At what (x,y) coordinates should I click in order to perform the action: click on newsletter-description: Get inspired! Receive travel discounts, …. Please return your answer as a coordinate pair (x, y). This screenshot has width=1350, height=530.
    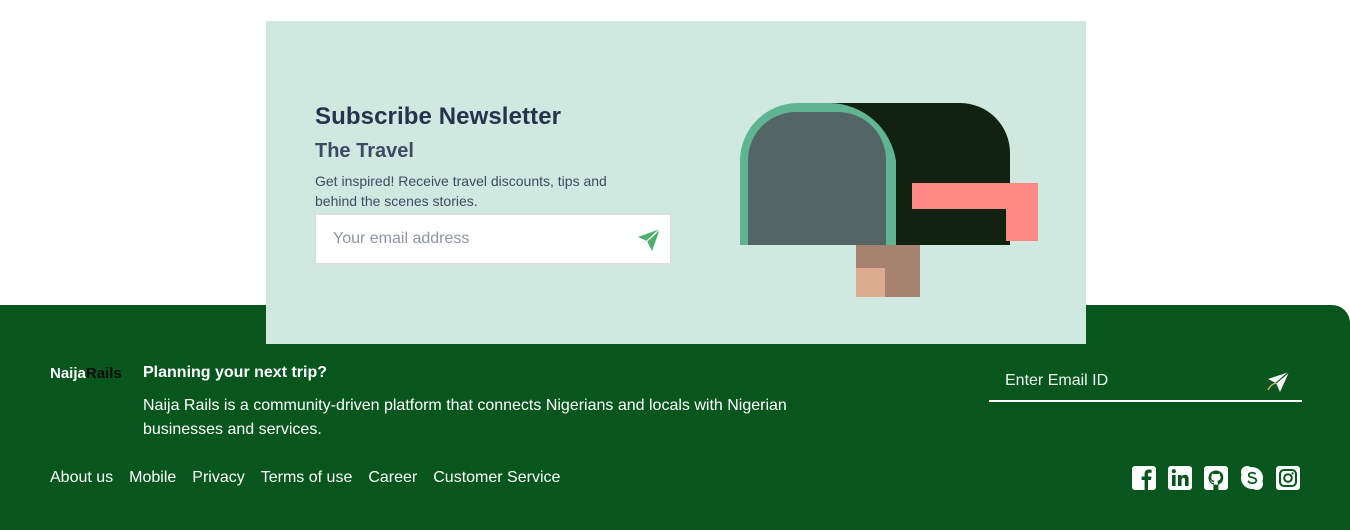
    Looking at the image, I should click on (461, 191).